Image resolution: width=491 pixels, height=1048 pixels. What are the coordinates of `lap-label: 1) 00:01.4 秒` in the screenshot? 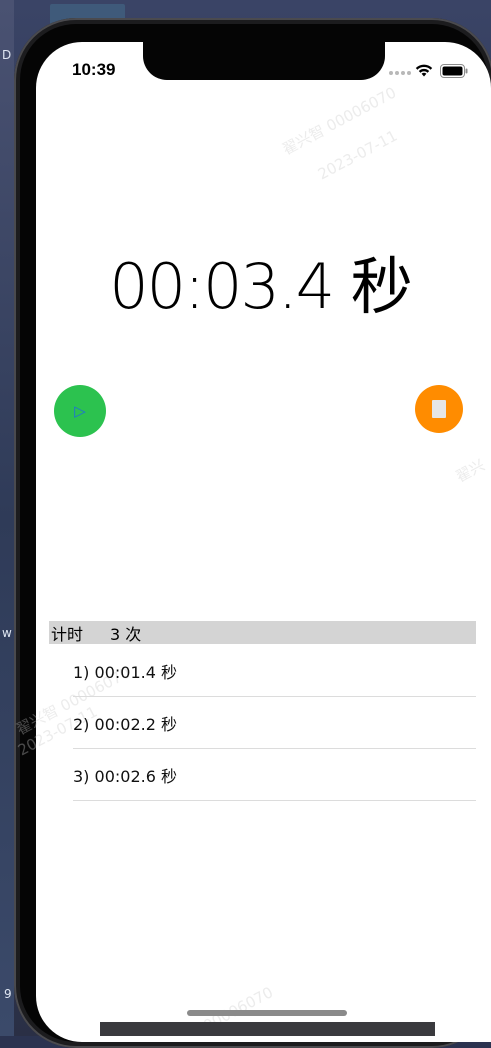 It's located at (125, 672).